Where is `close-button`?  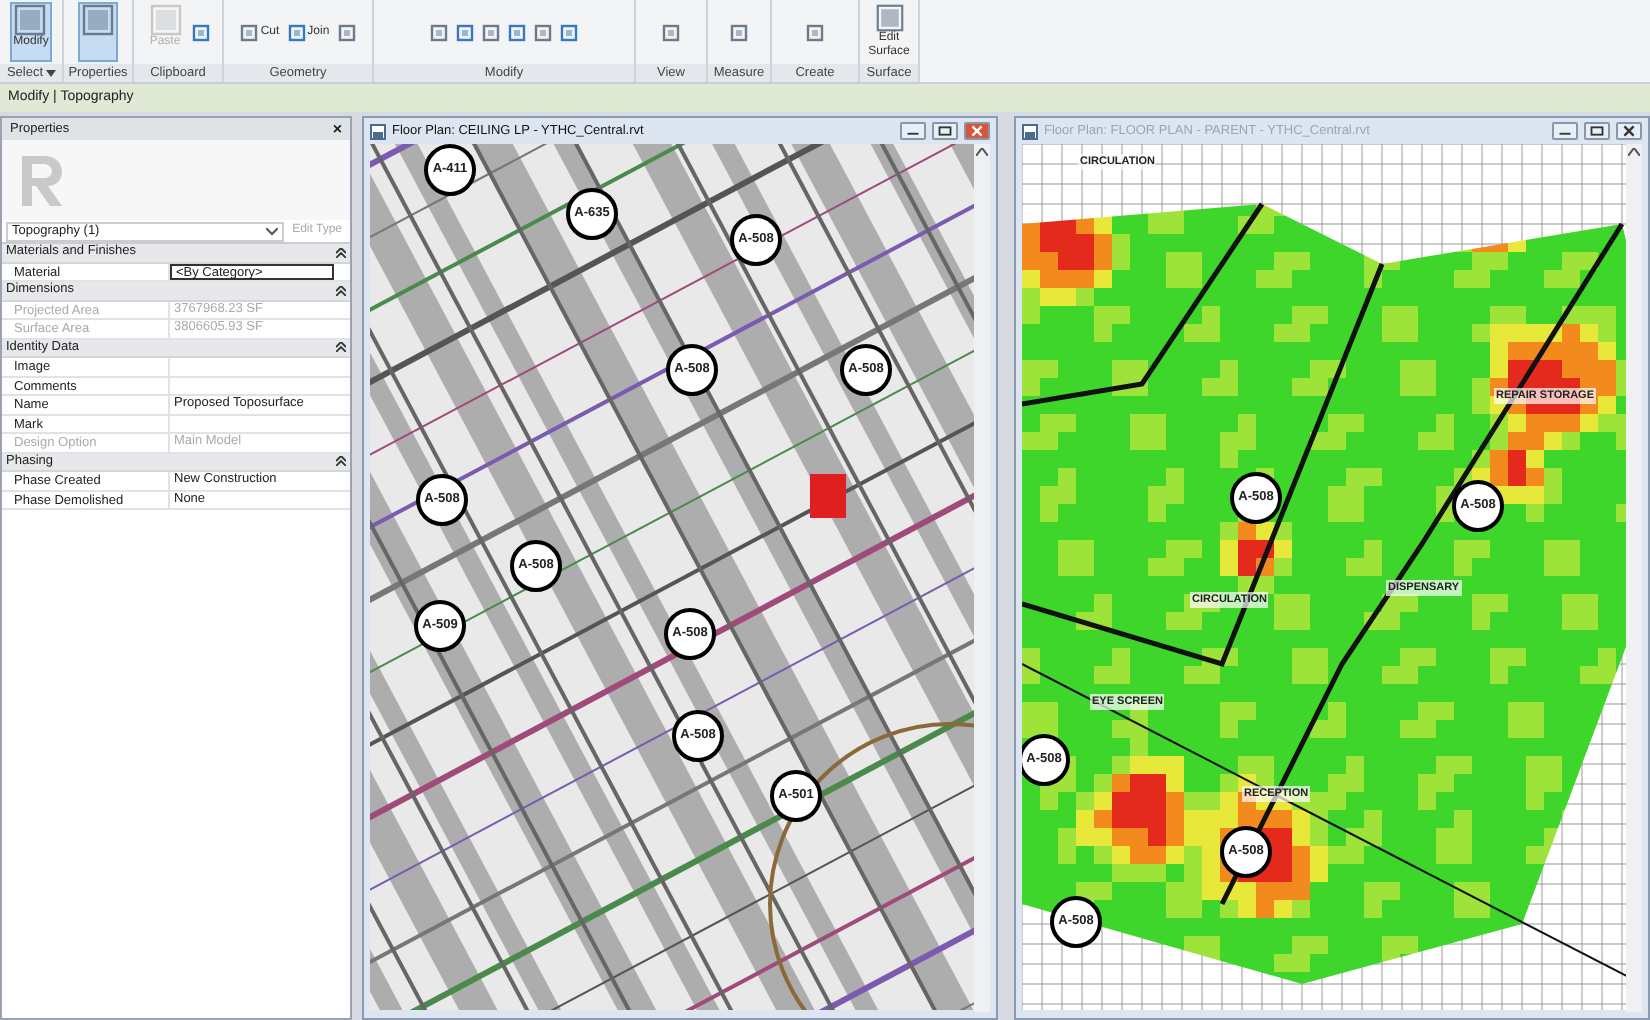
close-button is located at coordinates (1629, 131).